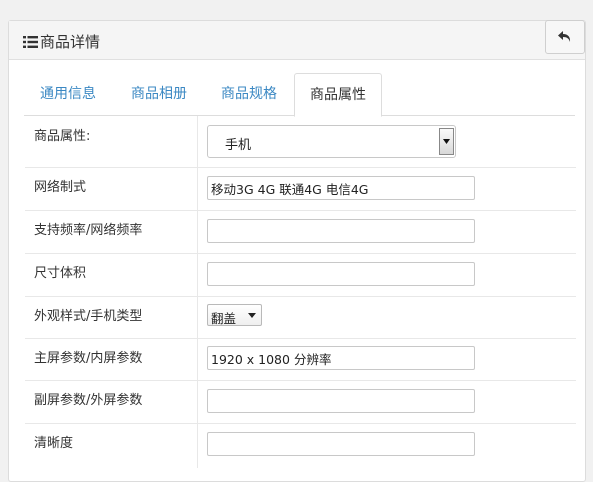 The width and height of the screenshot is (593, 482). I want to click on form-row-clarity: 清晰度, so click(300, 445).